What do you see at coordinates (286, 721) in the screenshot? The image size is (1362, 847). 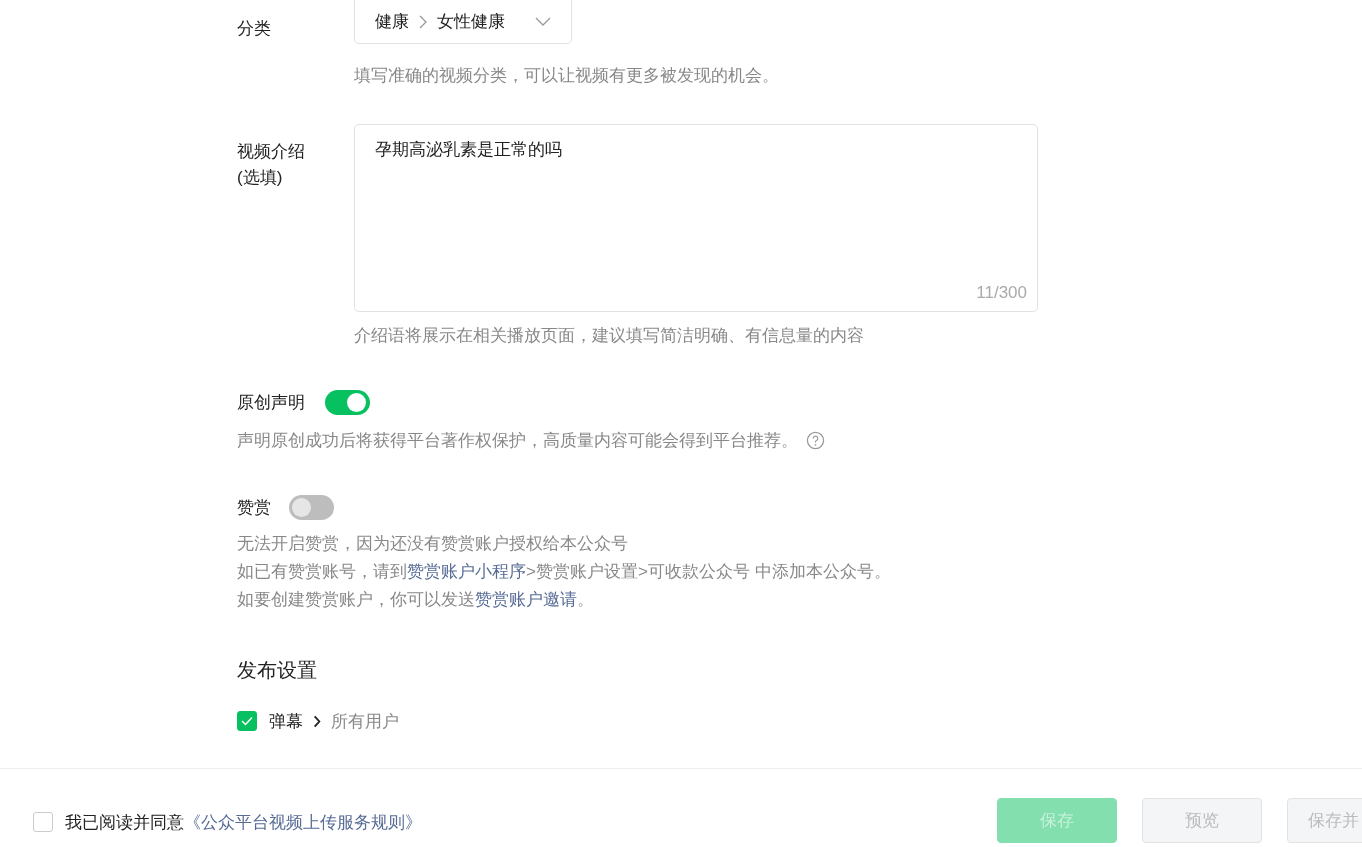 I see `option-label: 弹幕` at bounding box center [286, 721].